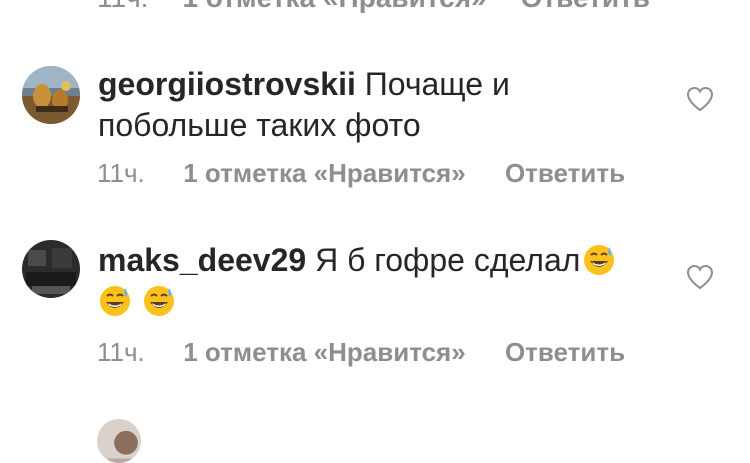  I want to click on painting-avatar-icon, so click(51, 95).